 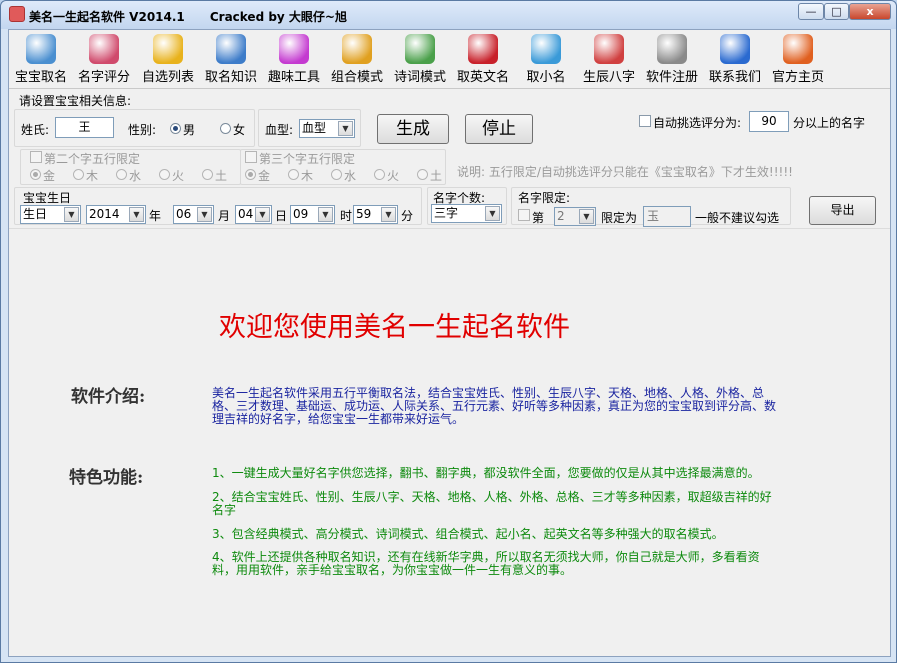 What do you see at coordinates (483, 60) in the screenshot?
I see `toolbar-button: 取英文名` at bounding box center [483, 60].